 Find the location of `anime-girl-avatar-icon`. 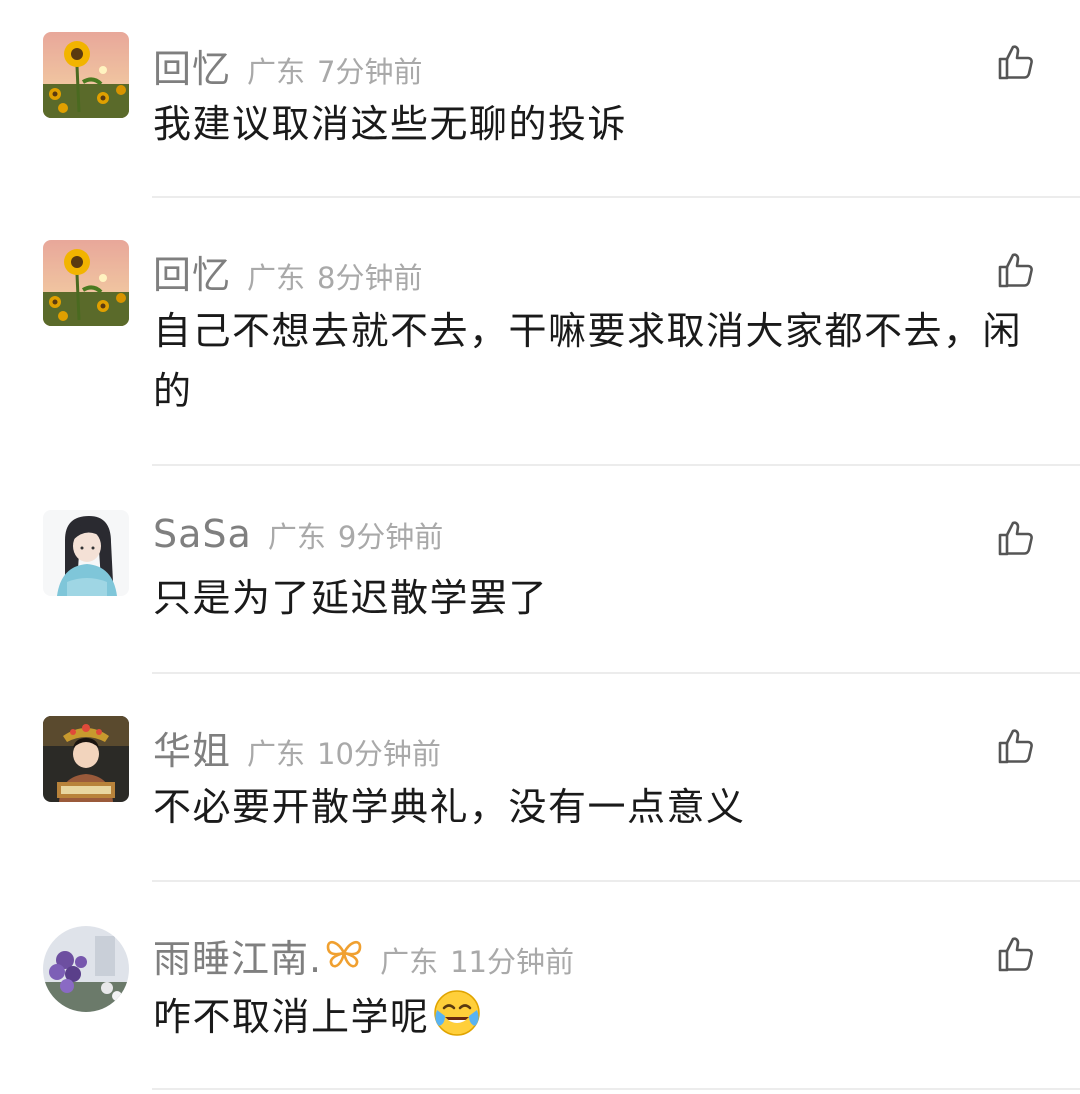

anime-girl-avatar-icon is located at coordinates (86, 553).